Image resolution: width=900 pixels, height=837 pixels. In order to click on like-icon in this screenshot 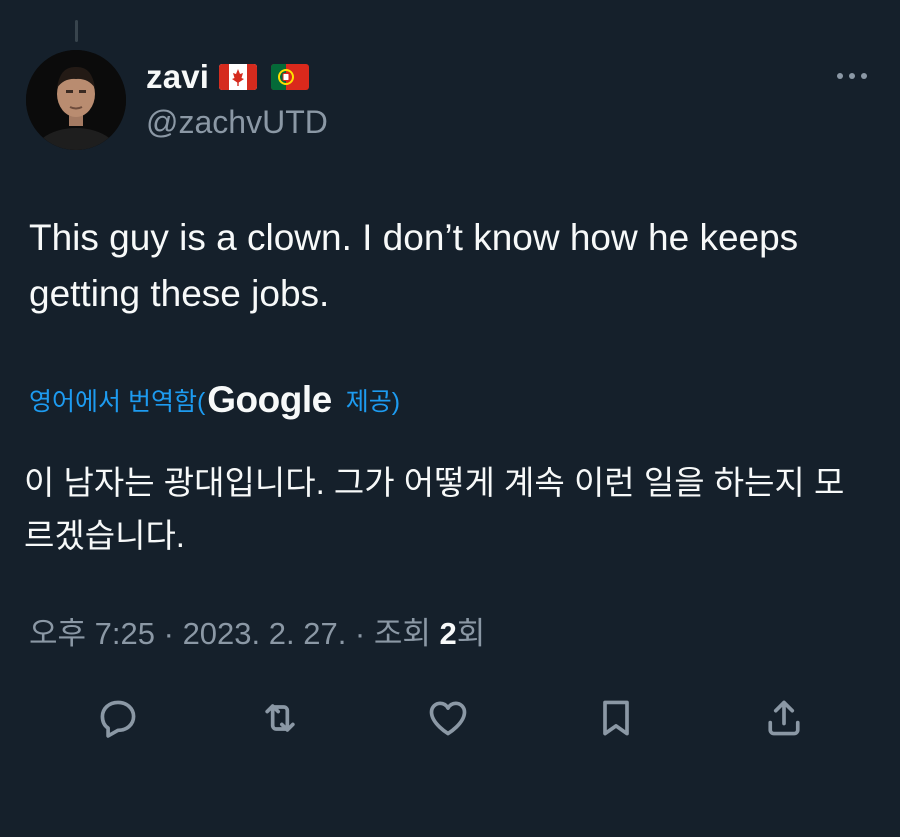, I will do `click(448, 718)`.